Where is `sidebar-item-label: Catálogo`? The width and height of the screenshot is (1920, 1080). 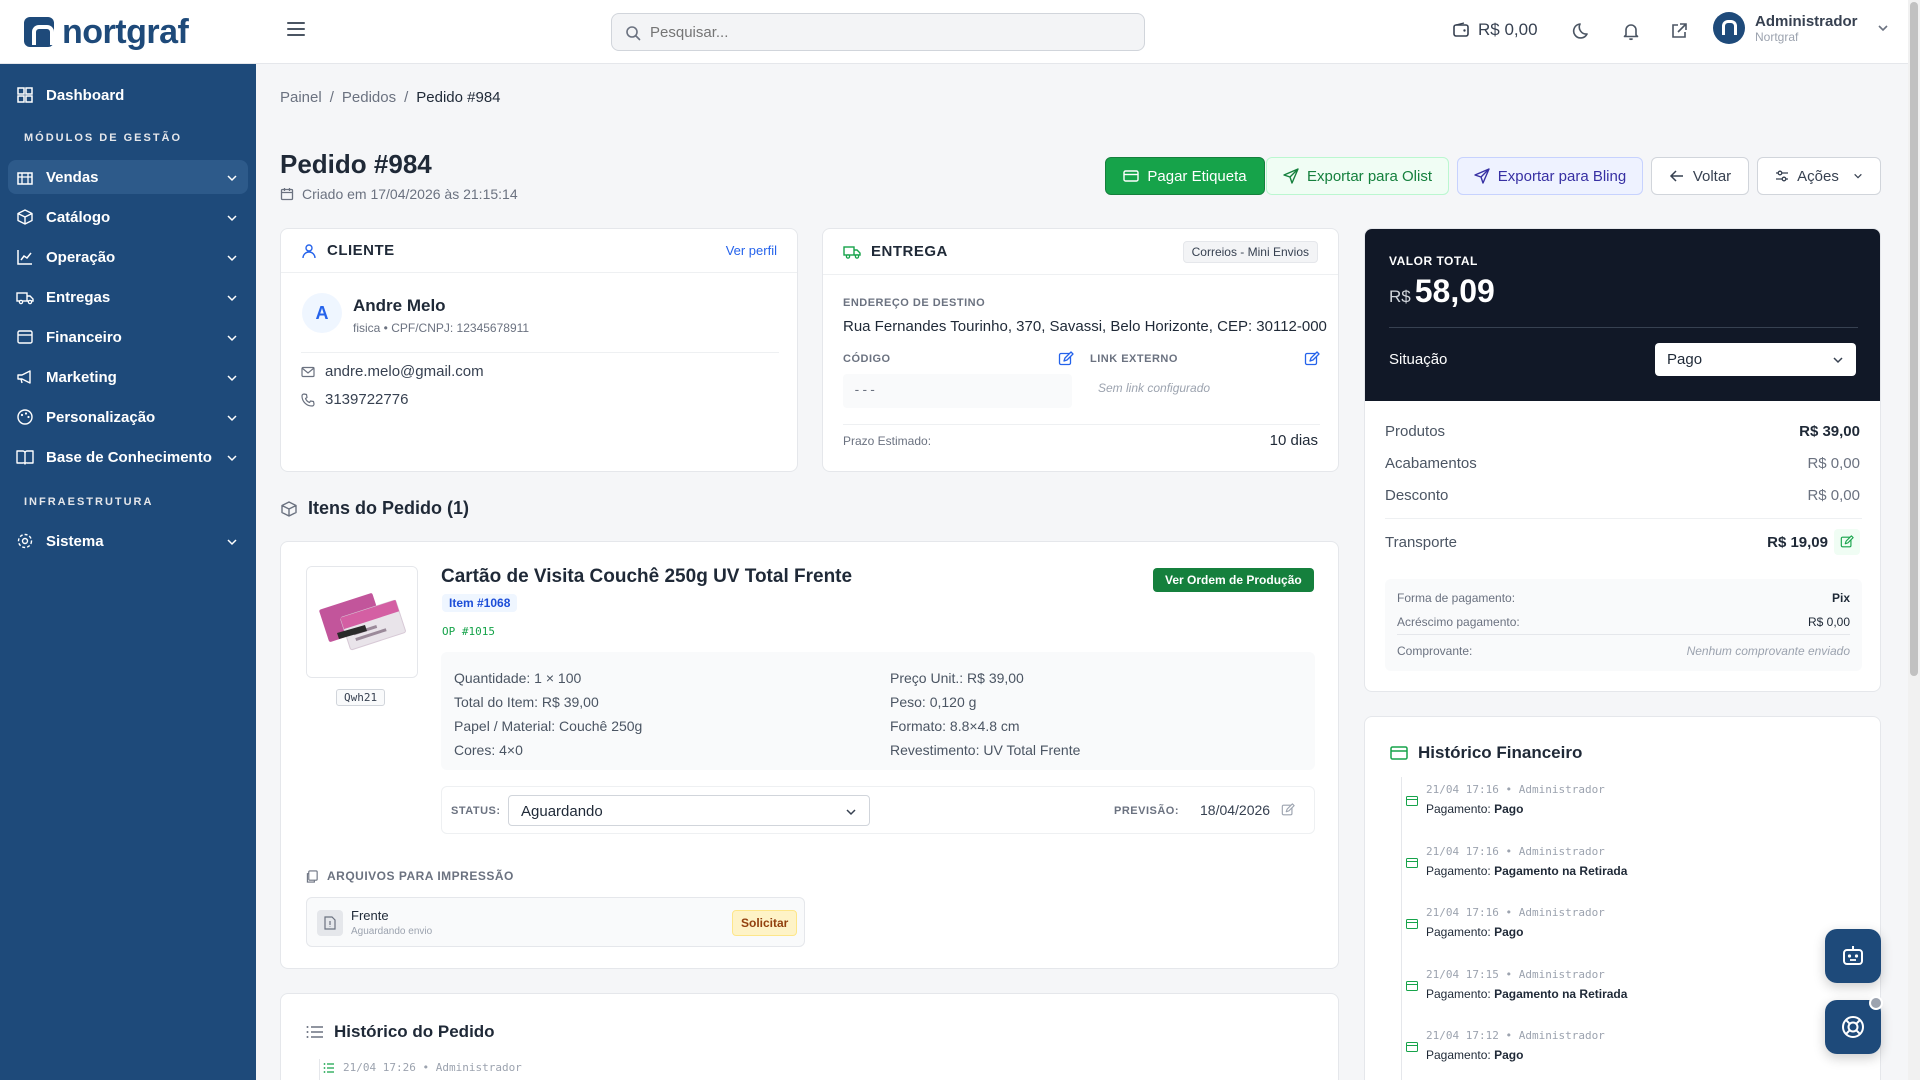 sidebar-item-label: Catálogo is located at coordinates (78, 217).